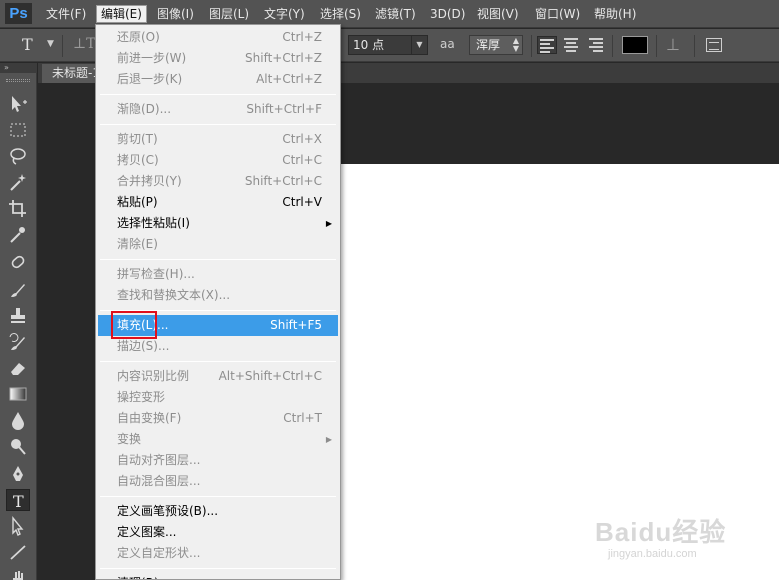 The image size is (779, 580). I want to click on healing-brush-tool-icon, so click(18, 263).